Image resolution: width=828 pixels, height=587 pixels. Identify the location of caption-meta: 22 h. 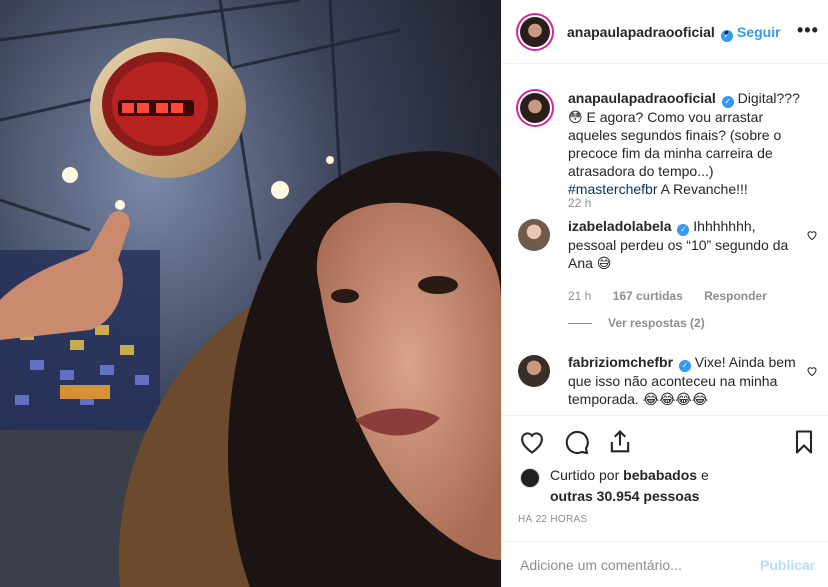
(588, 203).